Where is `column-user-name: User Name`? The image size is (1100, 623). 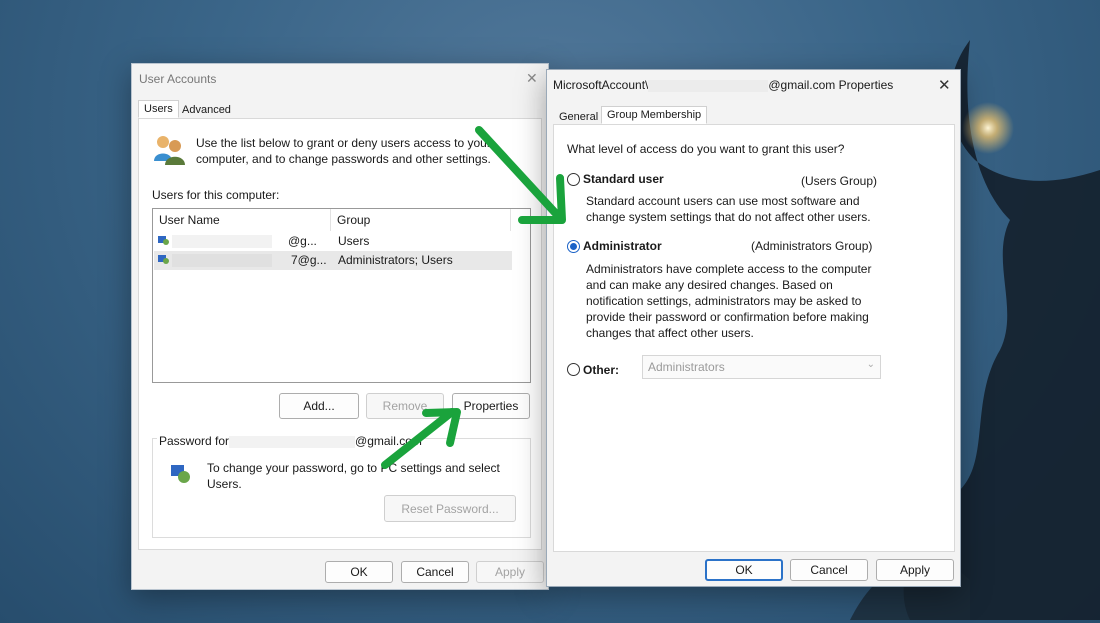
column-user-name: User Name is located at coordinates (242, 220).